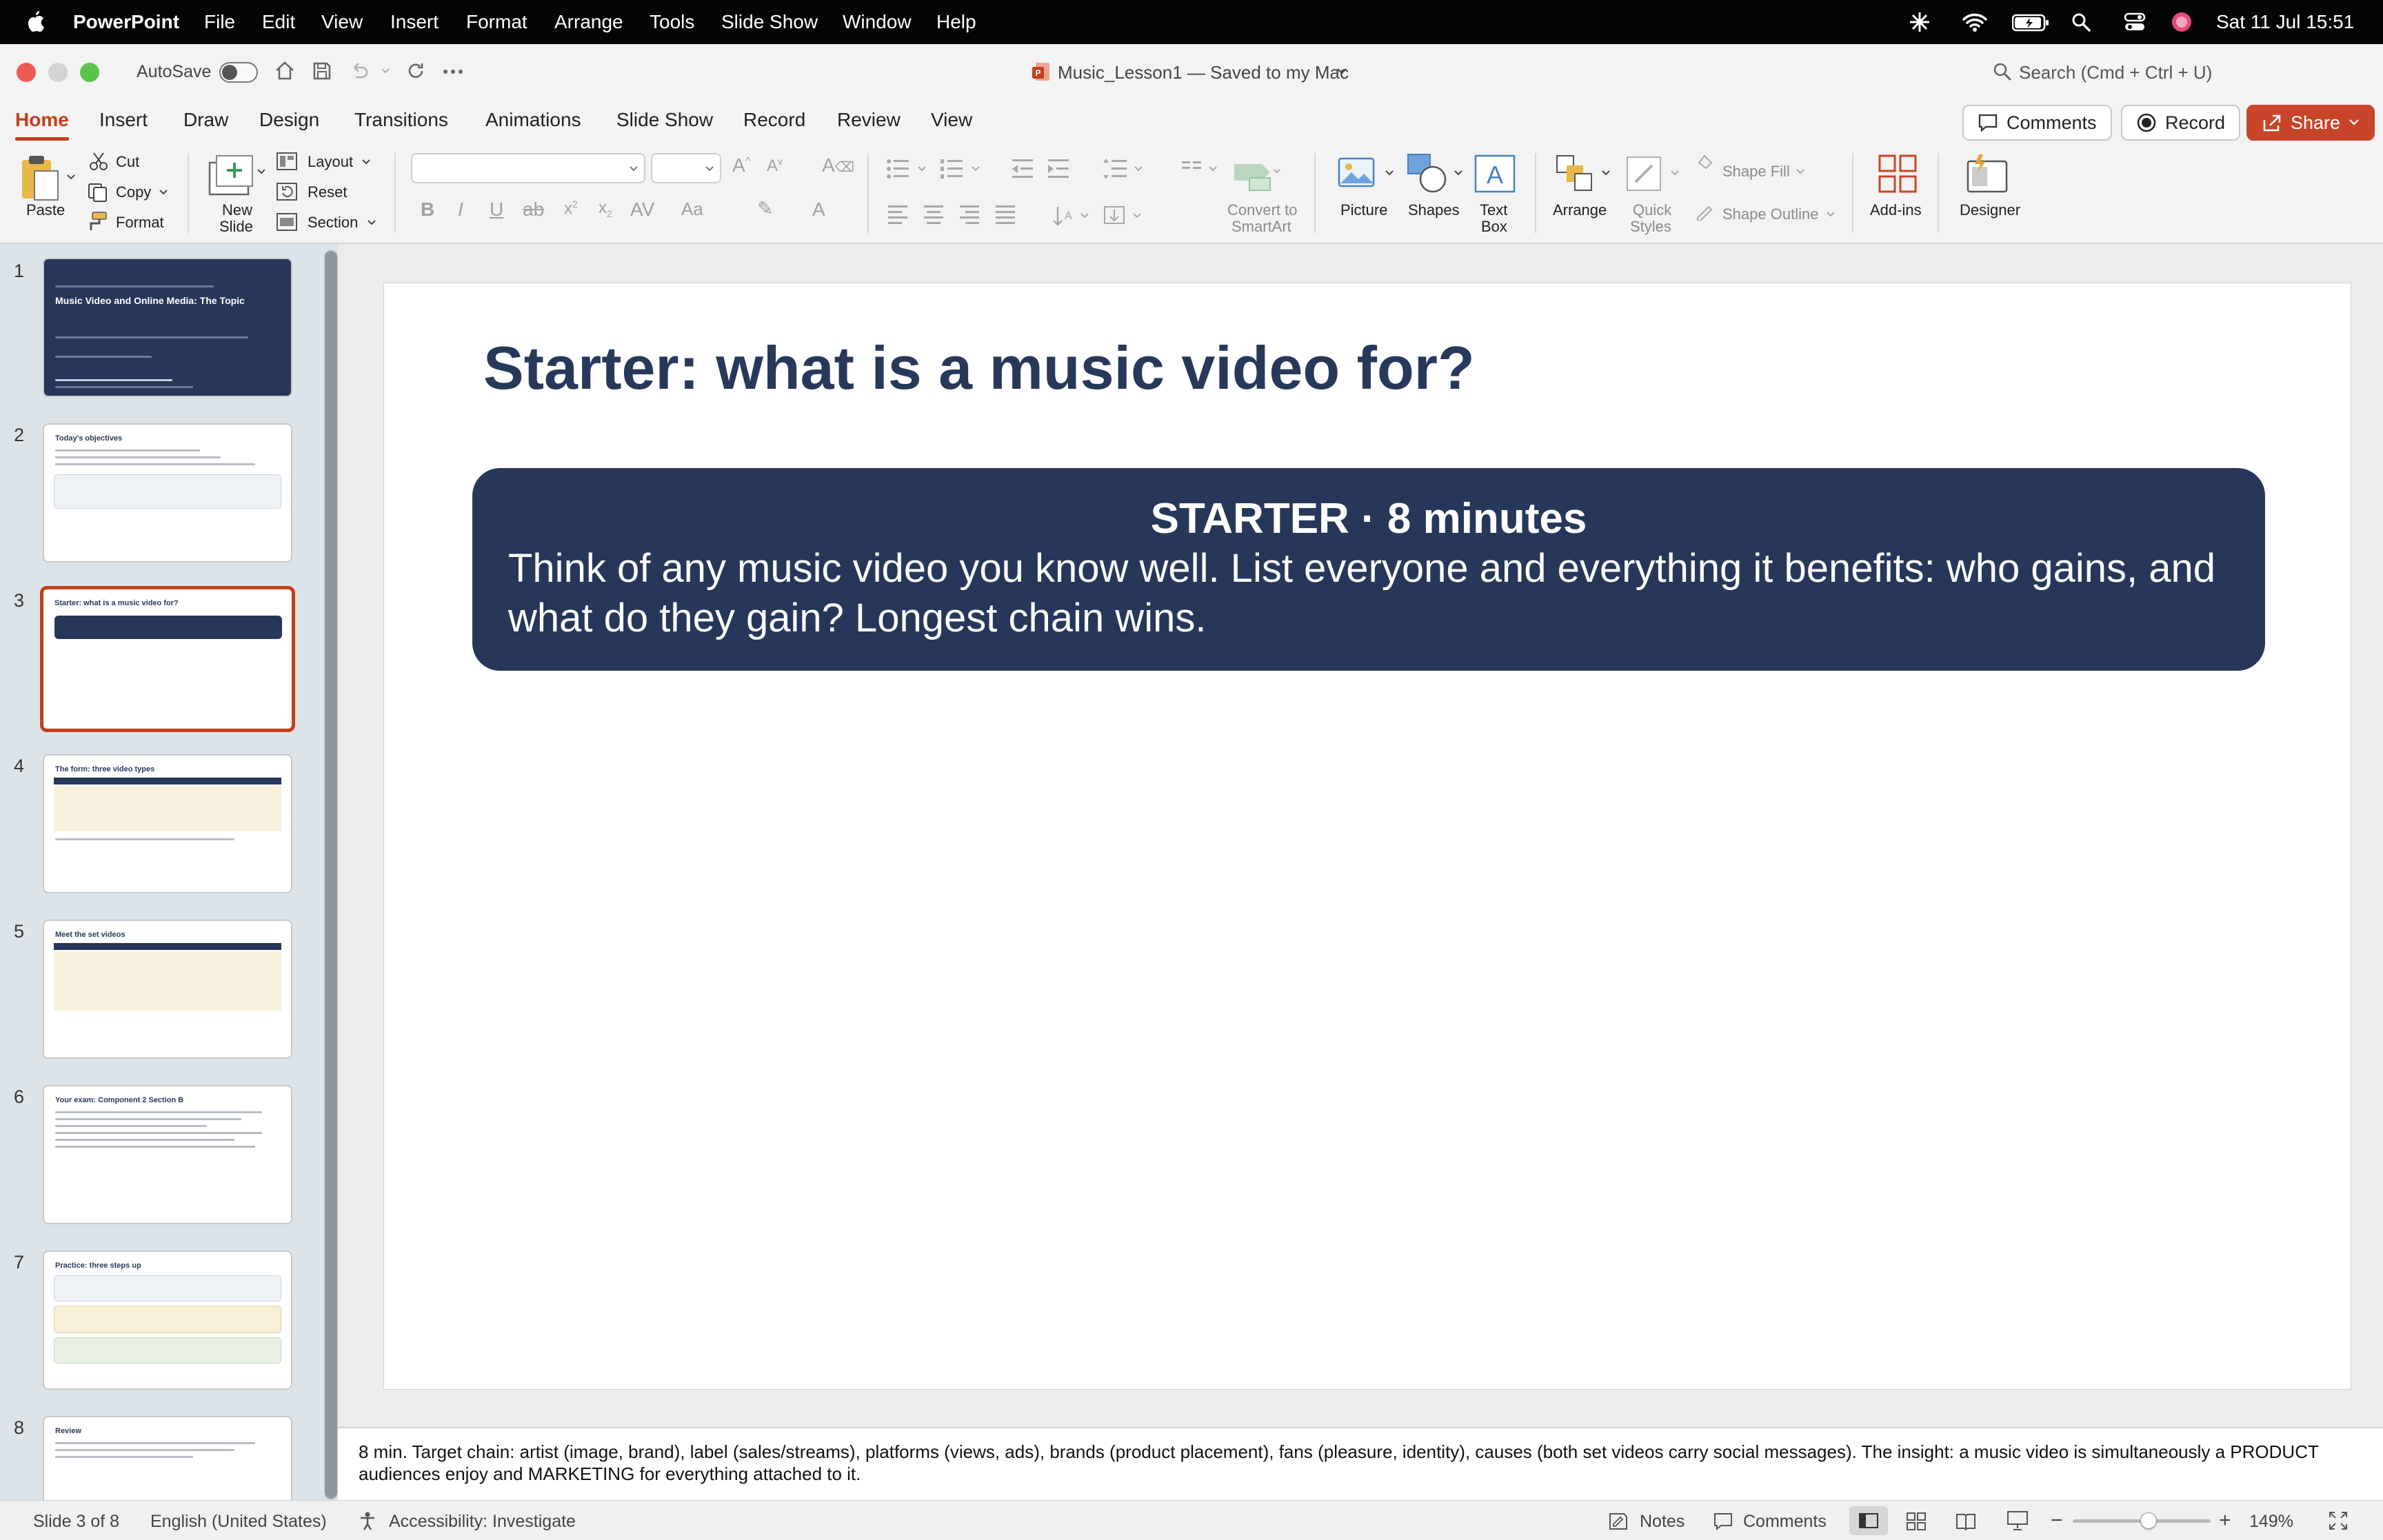 The image size is (2383, 1540). Describe the element at coordinates (287, 162) in the screenshot. I see `layout-icon` at that location.